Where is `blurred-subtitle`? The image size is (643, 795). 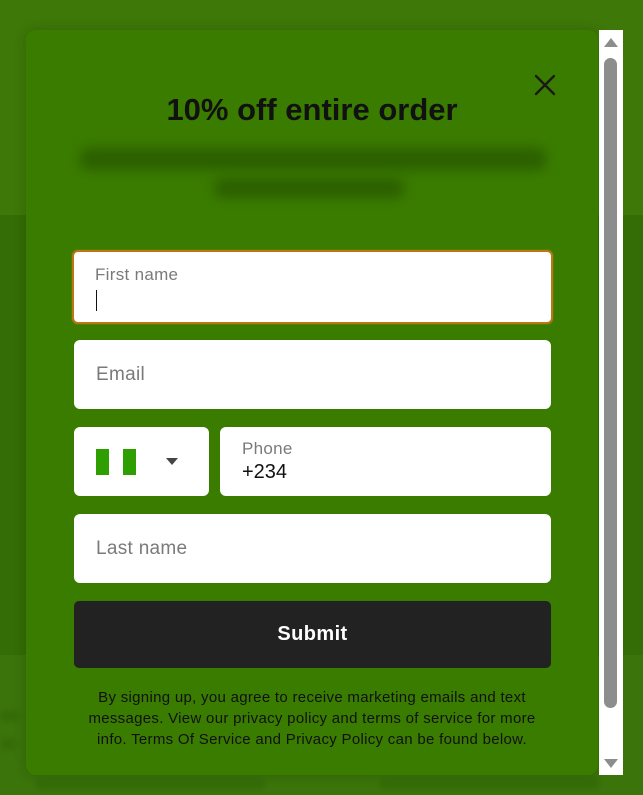
blurred-subtitle is located at coordinates (313, 171).